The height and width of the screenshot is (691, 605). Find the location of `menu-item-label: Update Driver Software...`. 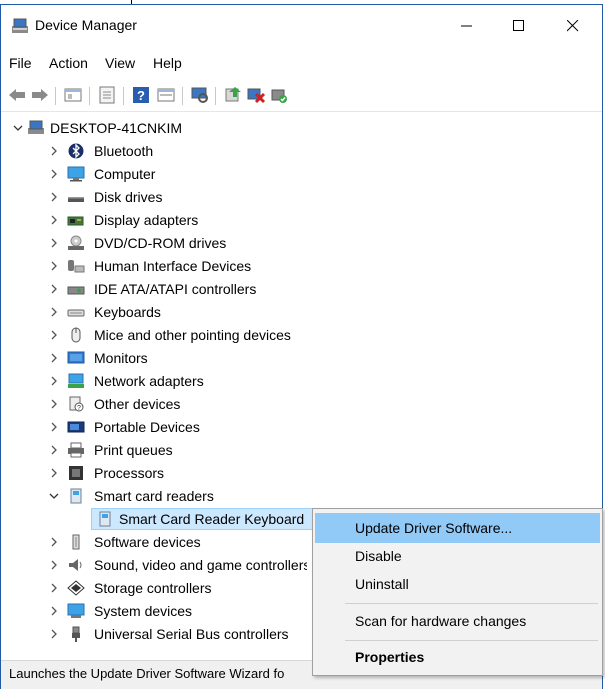

menu-item-label: Update Driver Software... is located at coordinates (434, 528).